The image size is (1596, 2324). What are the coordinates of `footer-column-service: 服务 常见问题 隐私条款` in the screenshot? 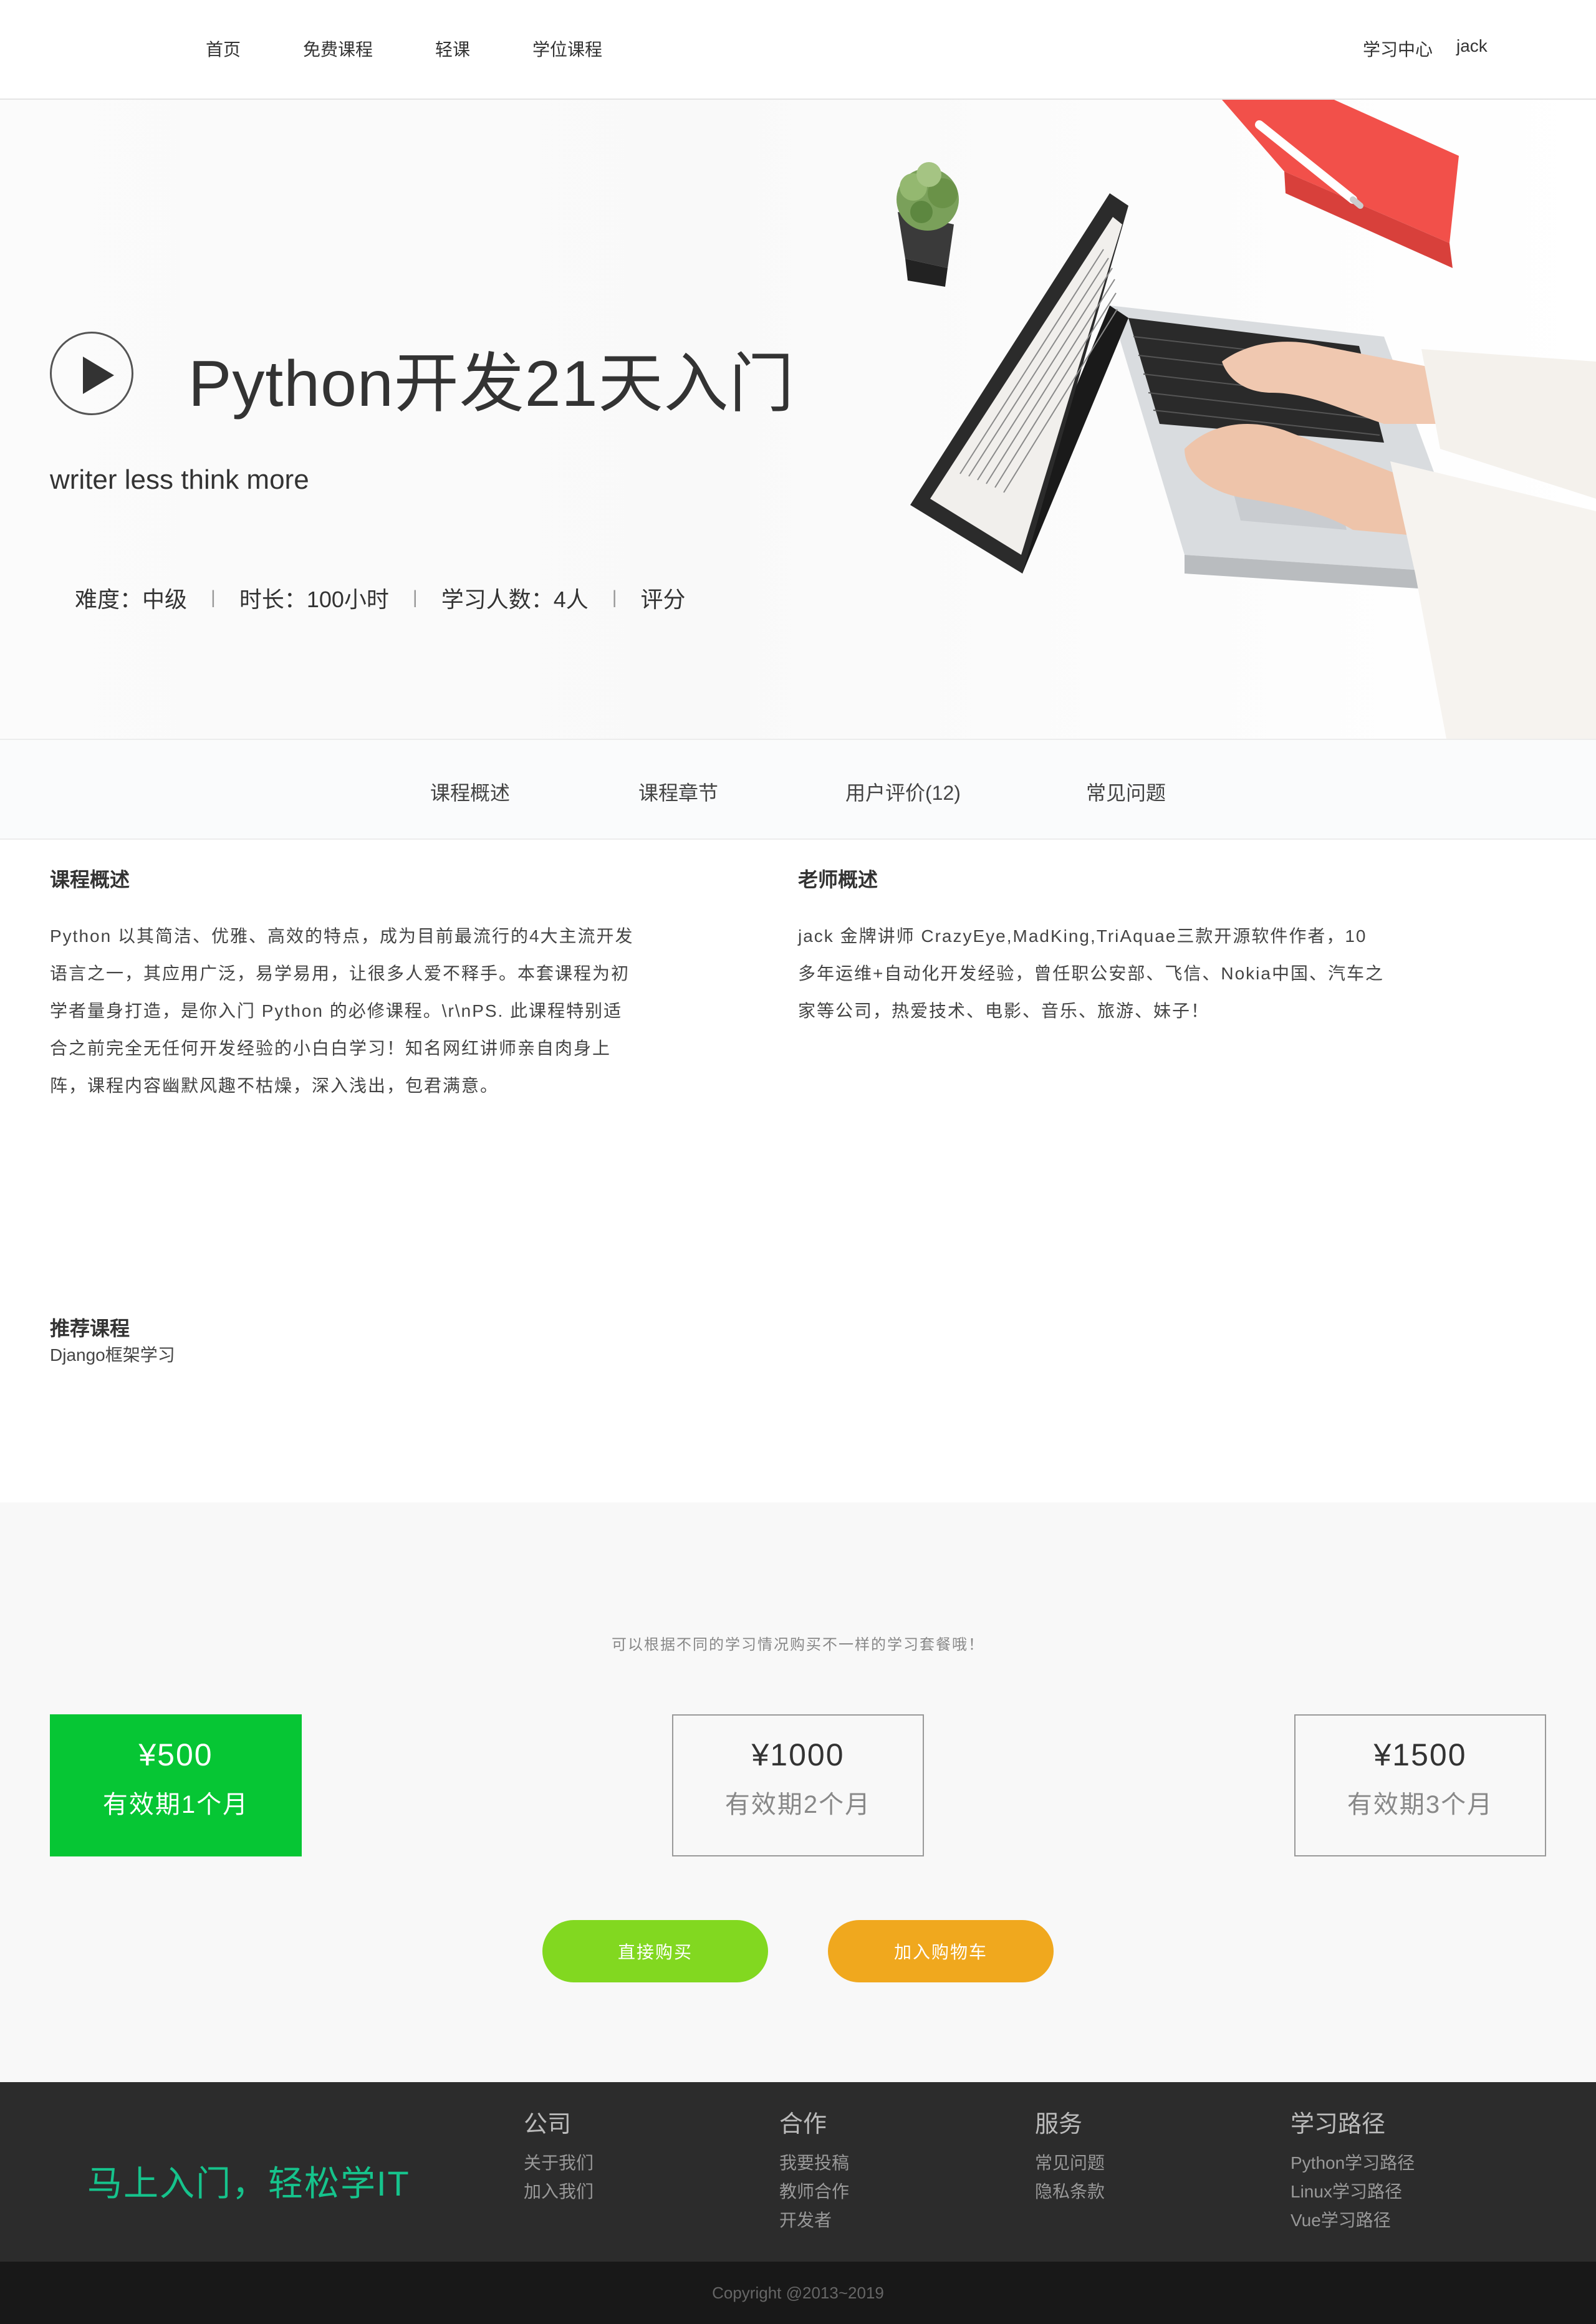 It's located at (1070, 2155).